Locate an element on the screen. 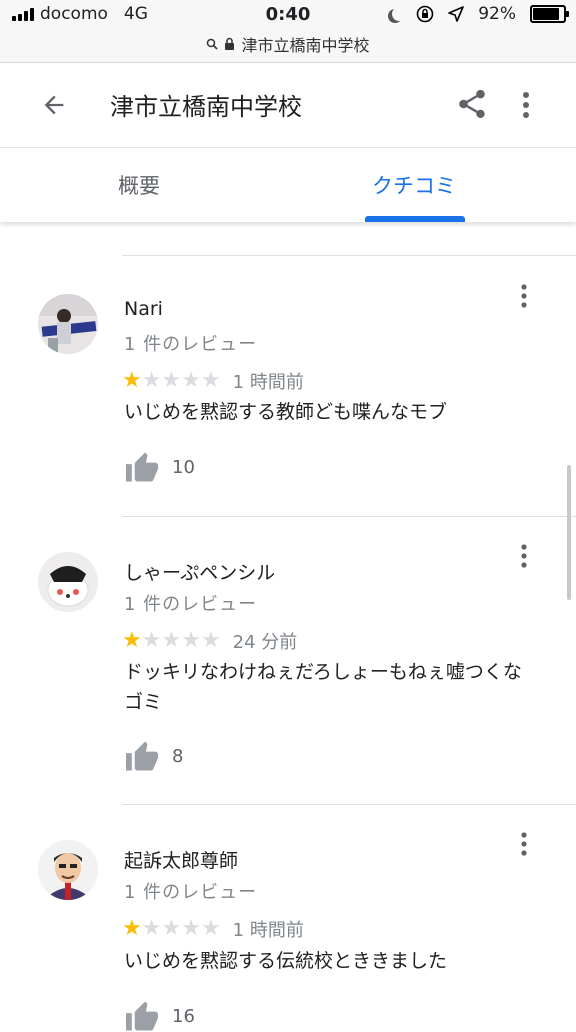 This screenshot has width=576, height=1032. lock-icon is located at coordinates (230, 43).